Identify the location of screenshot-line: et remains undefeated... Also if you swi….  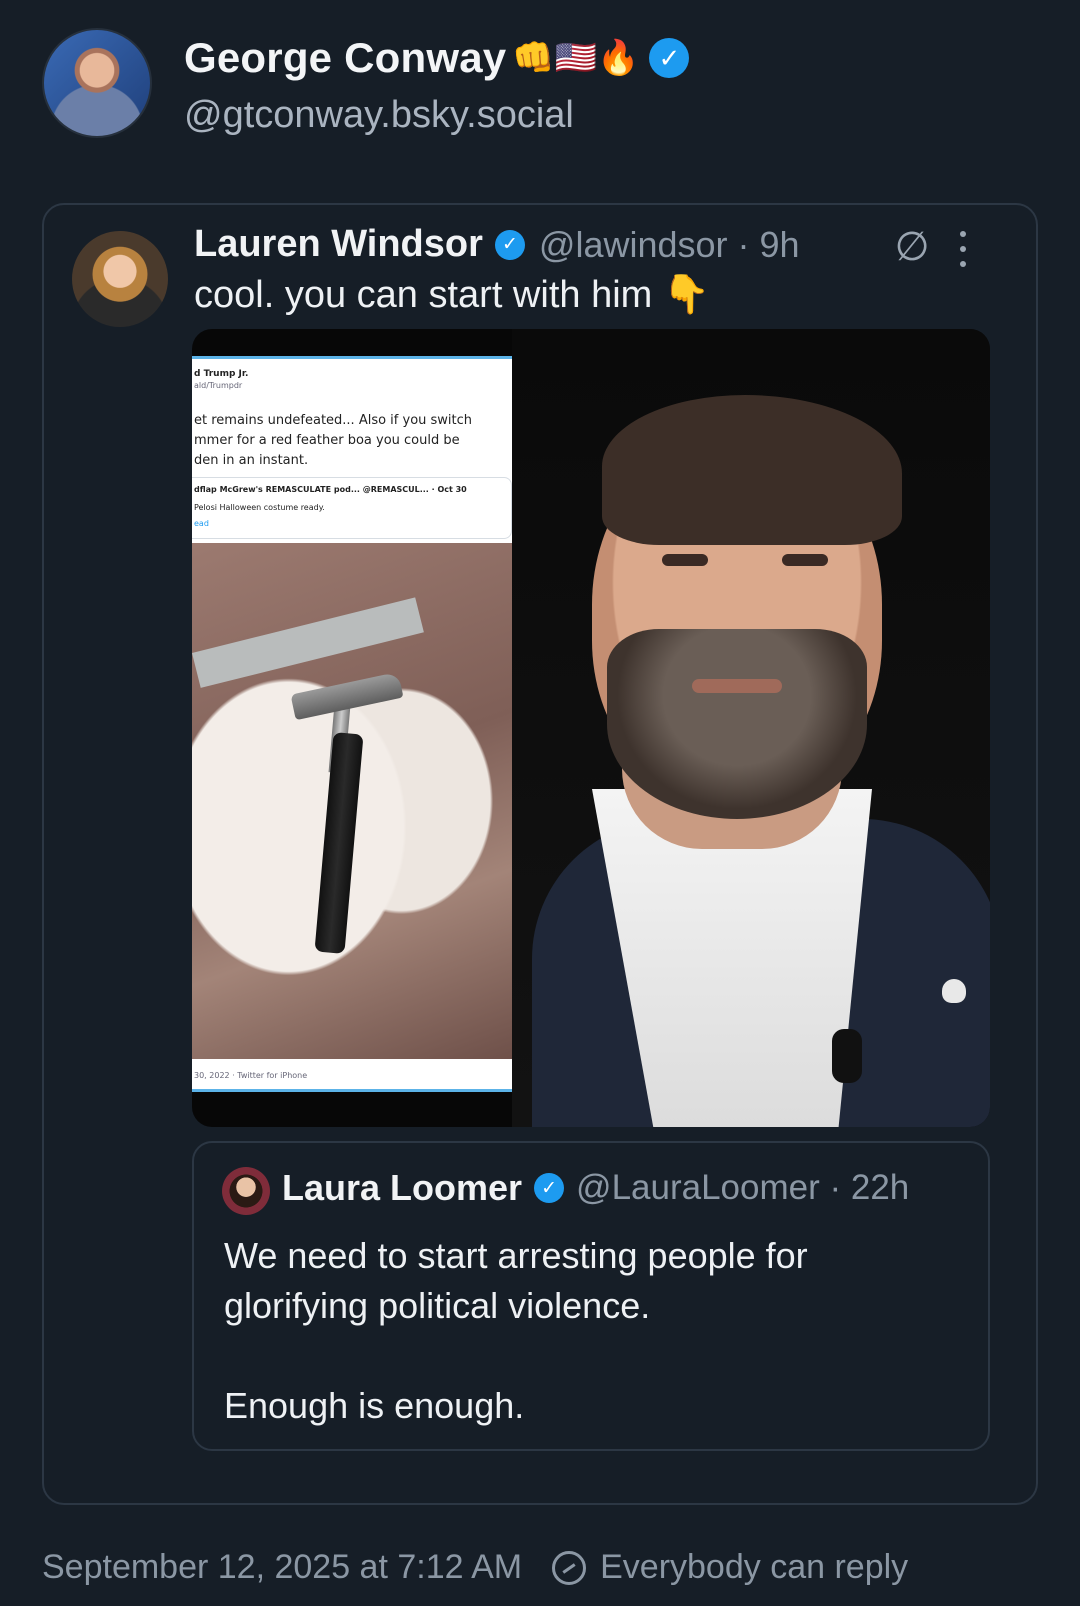
(333, 420).